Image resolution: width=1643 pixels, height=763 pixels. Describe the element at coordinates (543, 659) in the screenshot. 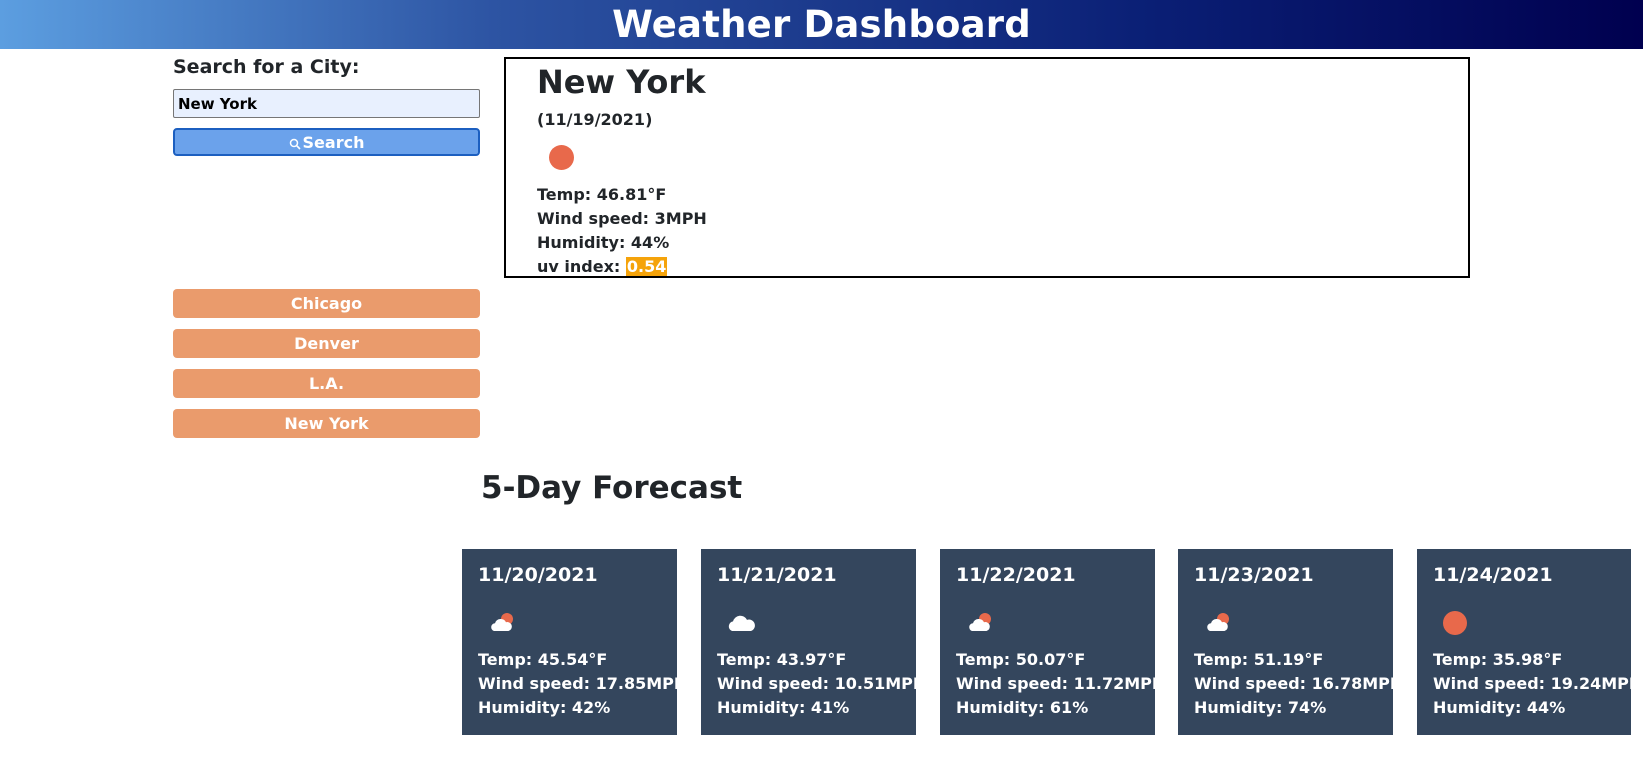

I see `forecast-temp: Temp: 45.54°F` at that location.